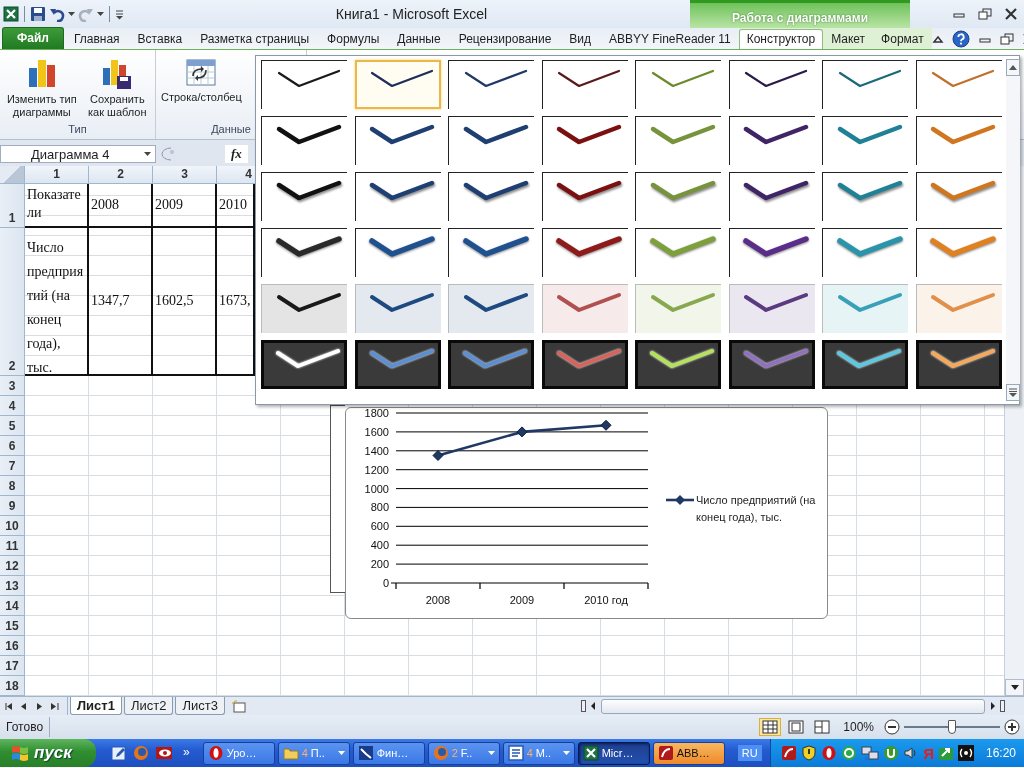 Image resolution: width=1024 pixels, height=768 pixels. I want to click on scroll-left-icon, so click(593, 706).